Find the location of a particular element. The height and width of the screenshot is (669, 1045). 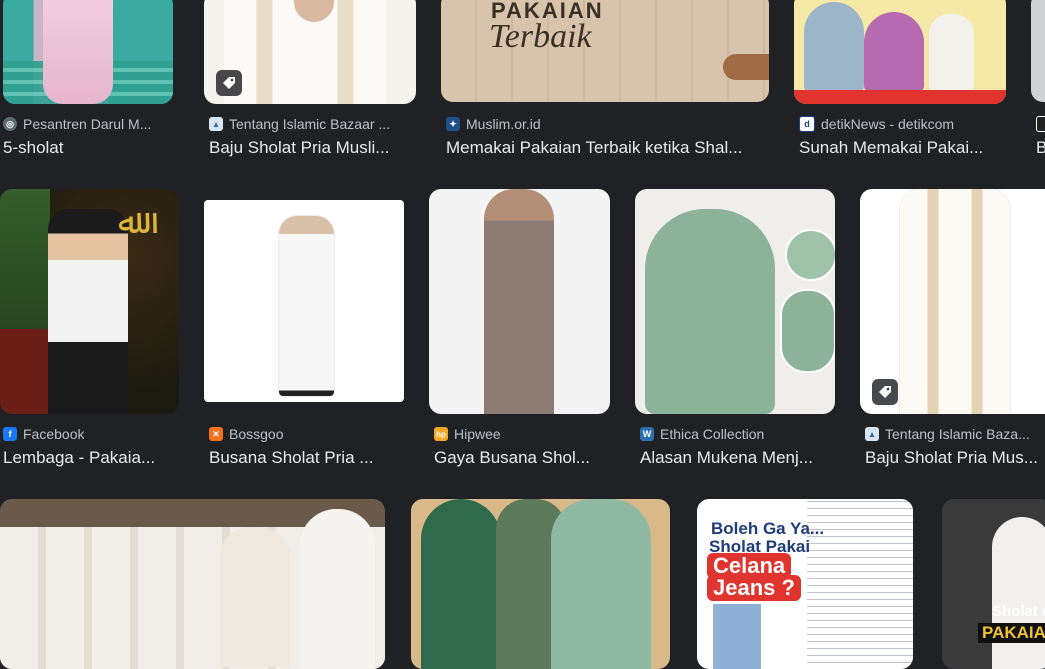

ethica-favicon: W is located at coordinates (647, 434).